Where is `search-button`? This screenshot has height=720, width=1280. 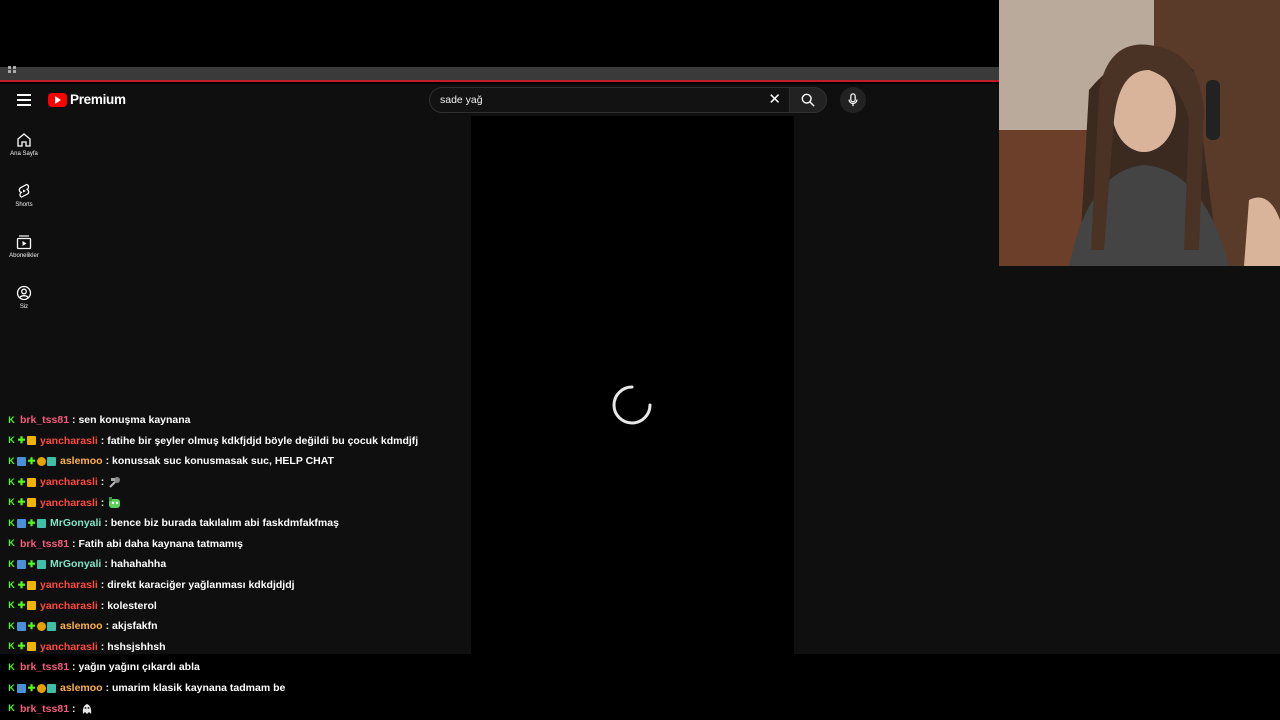
search-button is located at coordinates (808, 100).